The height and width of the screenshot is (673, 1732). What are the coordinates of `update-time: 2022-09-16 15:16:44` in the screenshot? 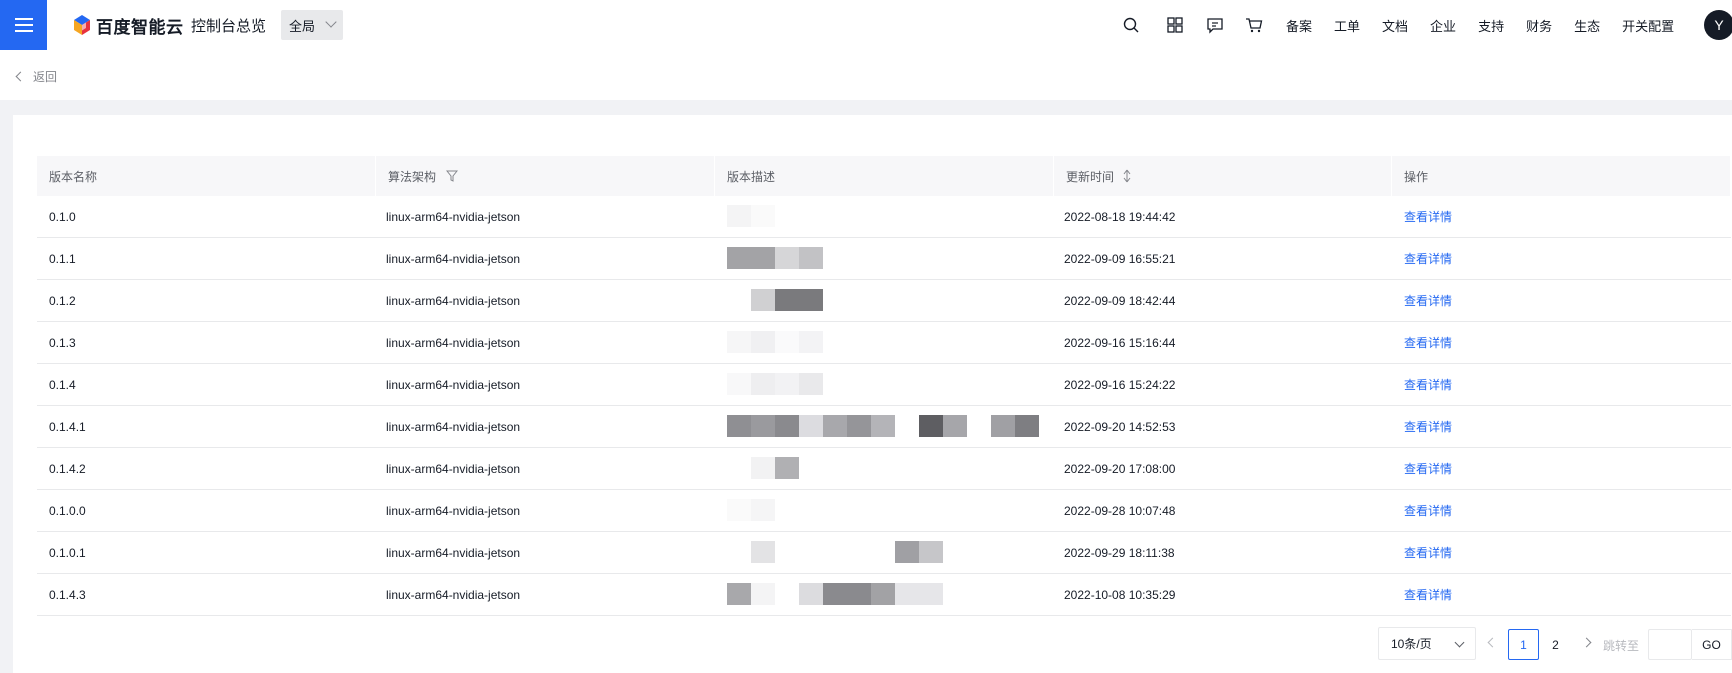 It's located at (1120, 342).